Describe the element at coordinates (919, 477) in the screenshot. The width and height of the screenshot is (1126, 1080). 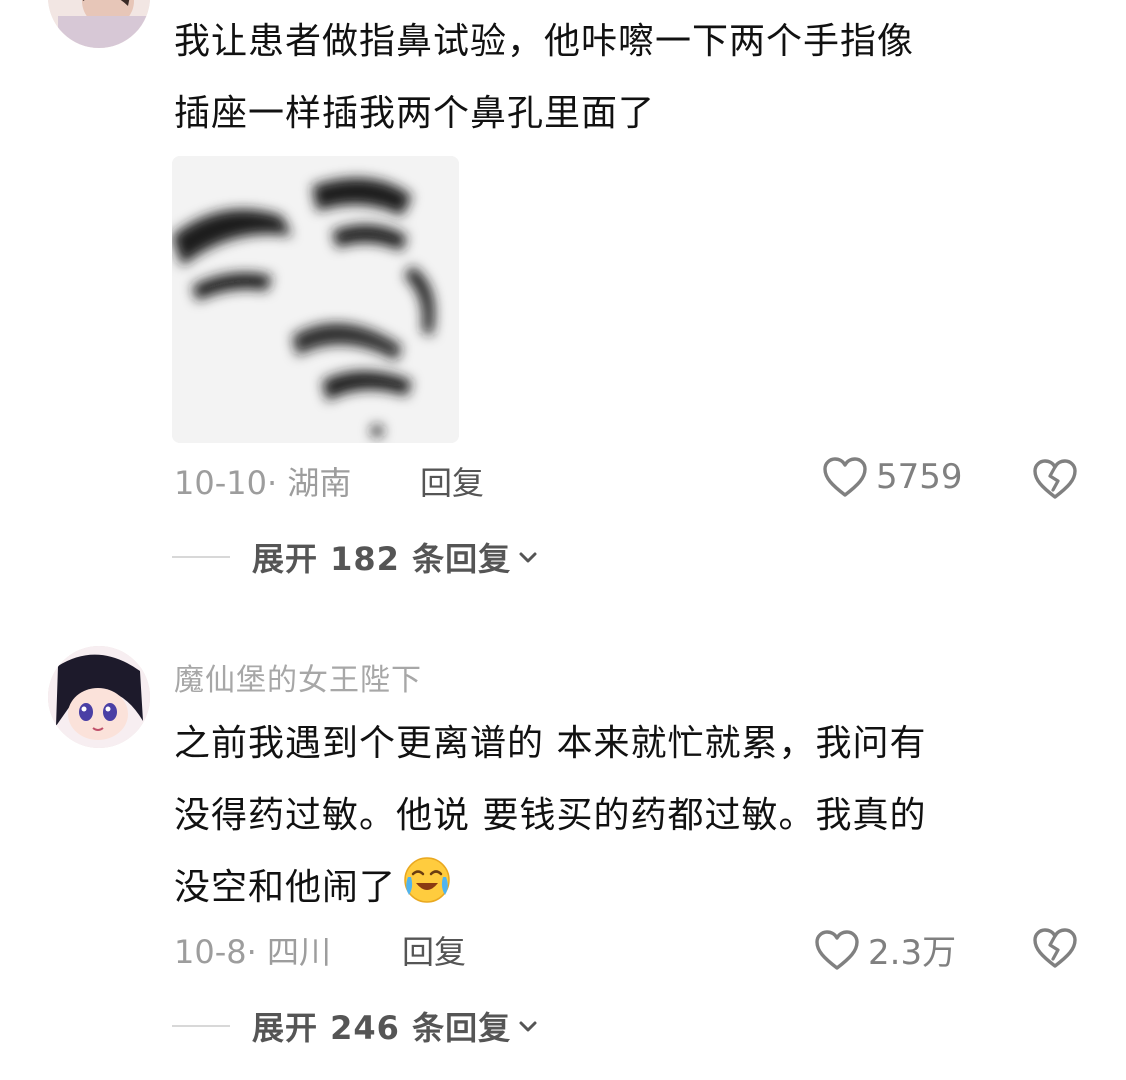
I see `like-count: 5759` at that location.